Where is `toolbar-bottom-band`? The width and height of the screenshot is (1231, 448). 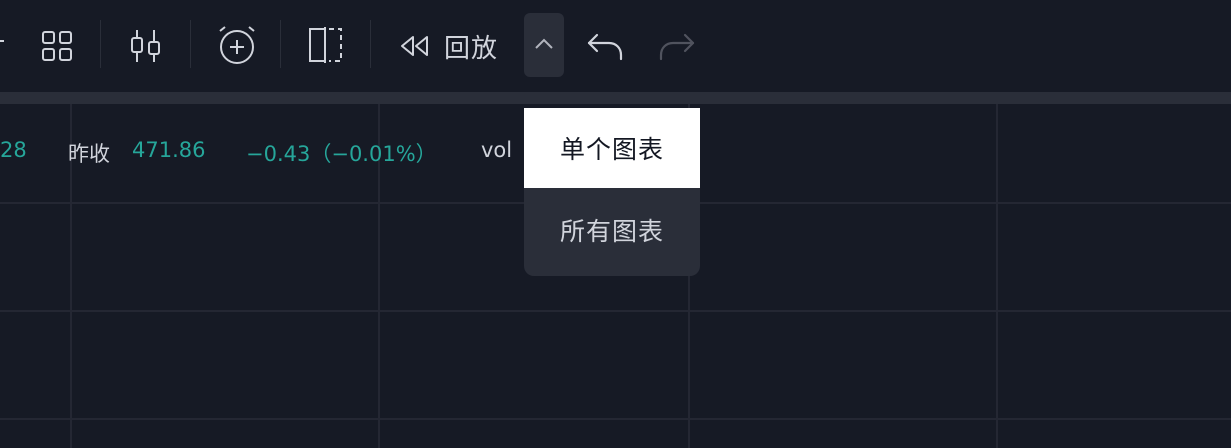
toolbar-bottom-band is located at coordinates (615, 98).